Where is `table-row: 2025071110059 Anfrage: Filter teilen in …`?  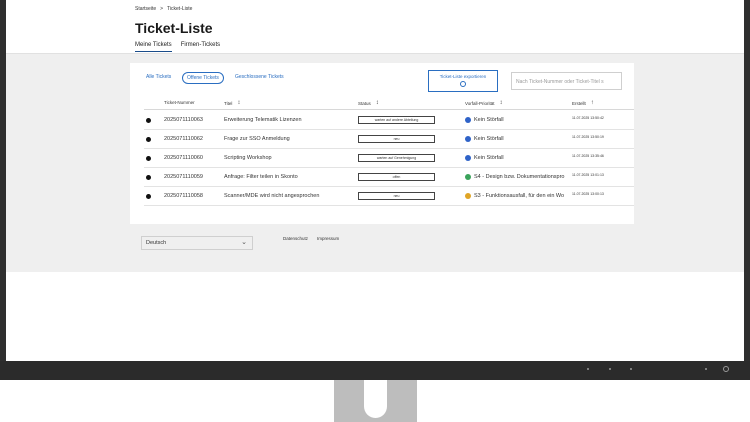
table-row: 2025071110059 Anfrage: Filter teilen in … is located at coordinates (389, 177).